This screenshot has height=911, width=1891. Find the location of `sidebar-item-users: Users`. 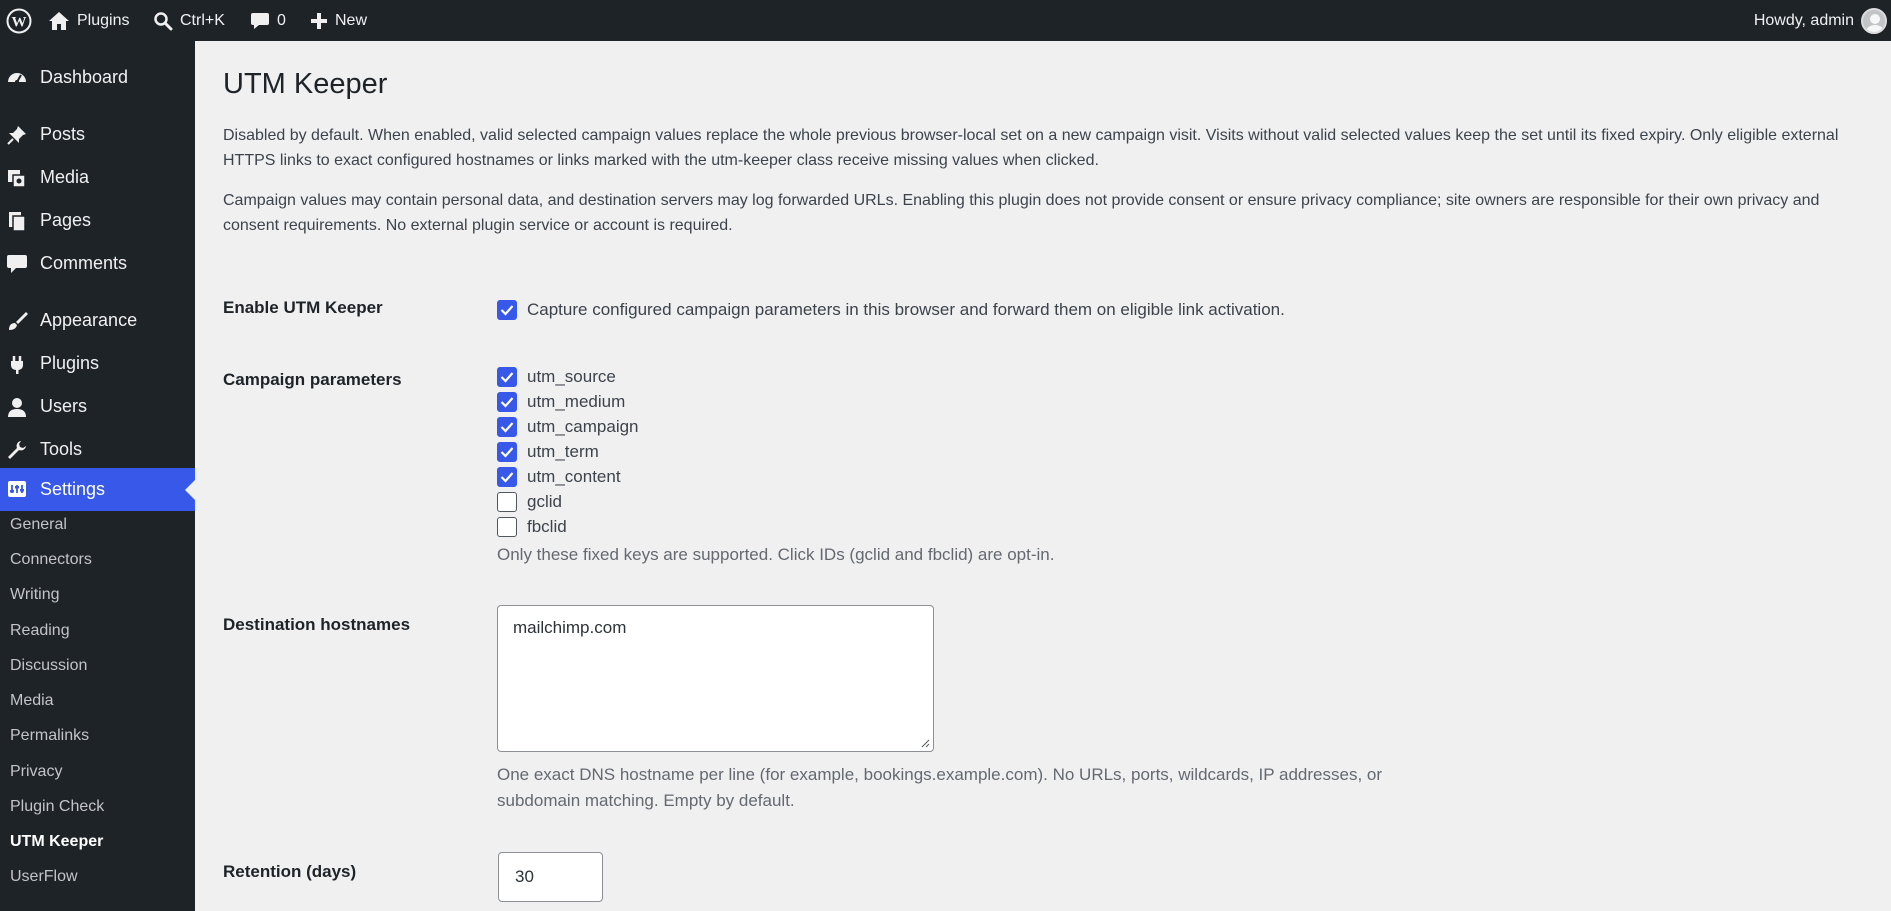

sidebar-item-users: Users is located at coordinates (97, 406).